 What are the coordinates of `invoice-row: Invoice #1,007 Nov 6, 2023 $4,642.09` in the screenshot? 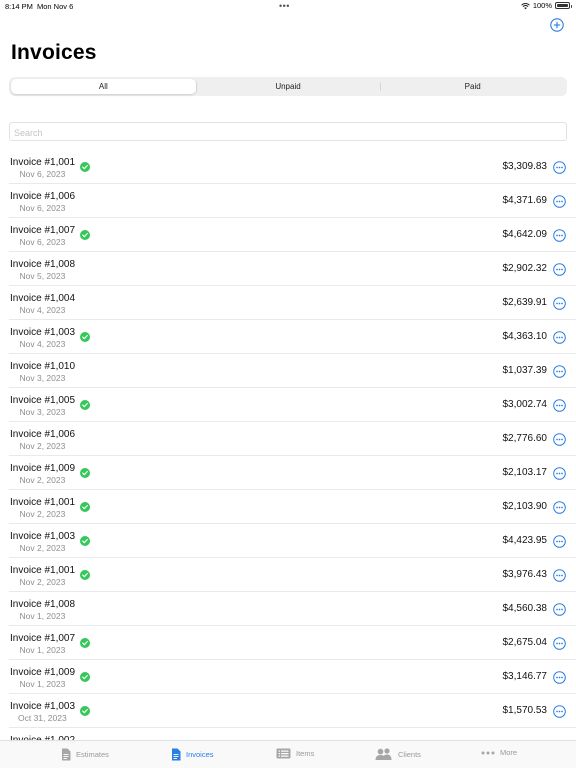 It's located at (288, 235).